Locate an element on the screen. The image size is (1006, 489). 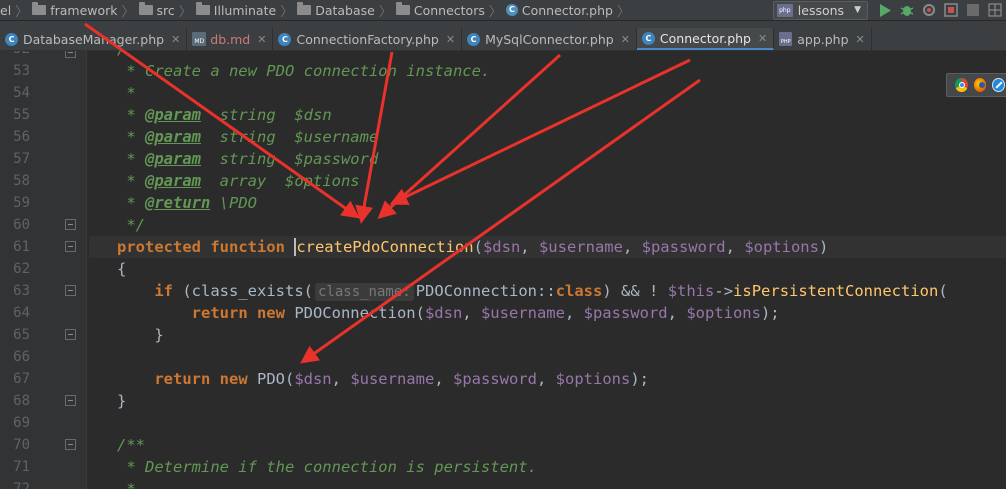
line-number: 55 is located at coordinates (21, 115).